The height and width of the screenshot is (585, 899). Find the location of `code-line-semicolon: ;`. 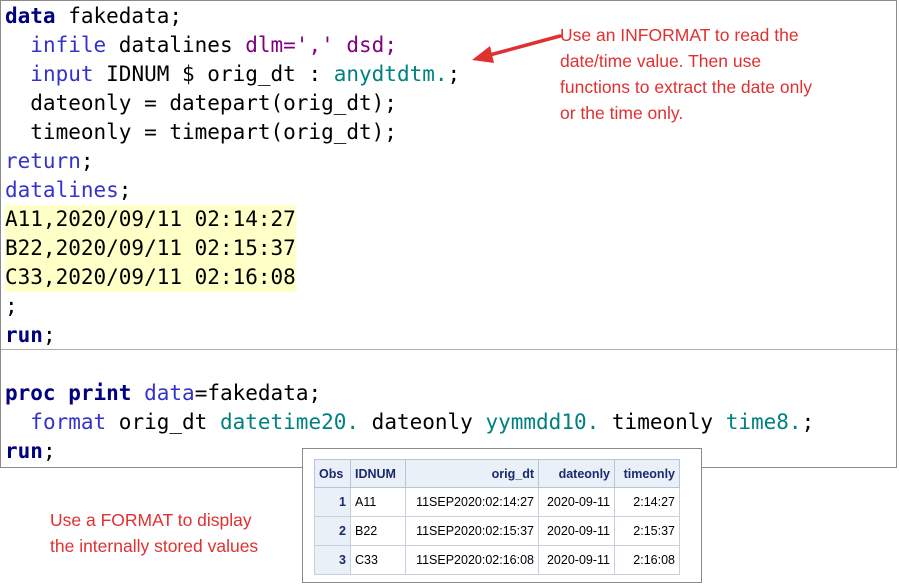

code-line-semicolon: ; is located at coordinates (11, 306).